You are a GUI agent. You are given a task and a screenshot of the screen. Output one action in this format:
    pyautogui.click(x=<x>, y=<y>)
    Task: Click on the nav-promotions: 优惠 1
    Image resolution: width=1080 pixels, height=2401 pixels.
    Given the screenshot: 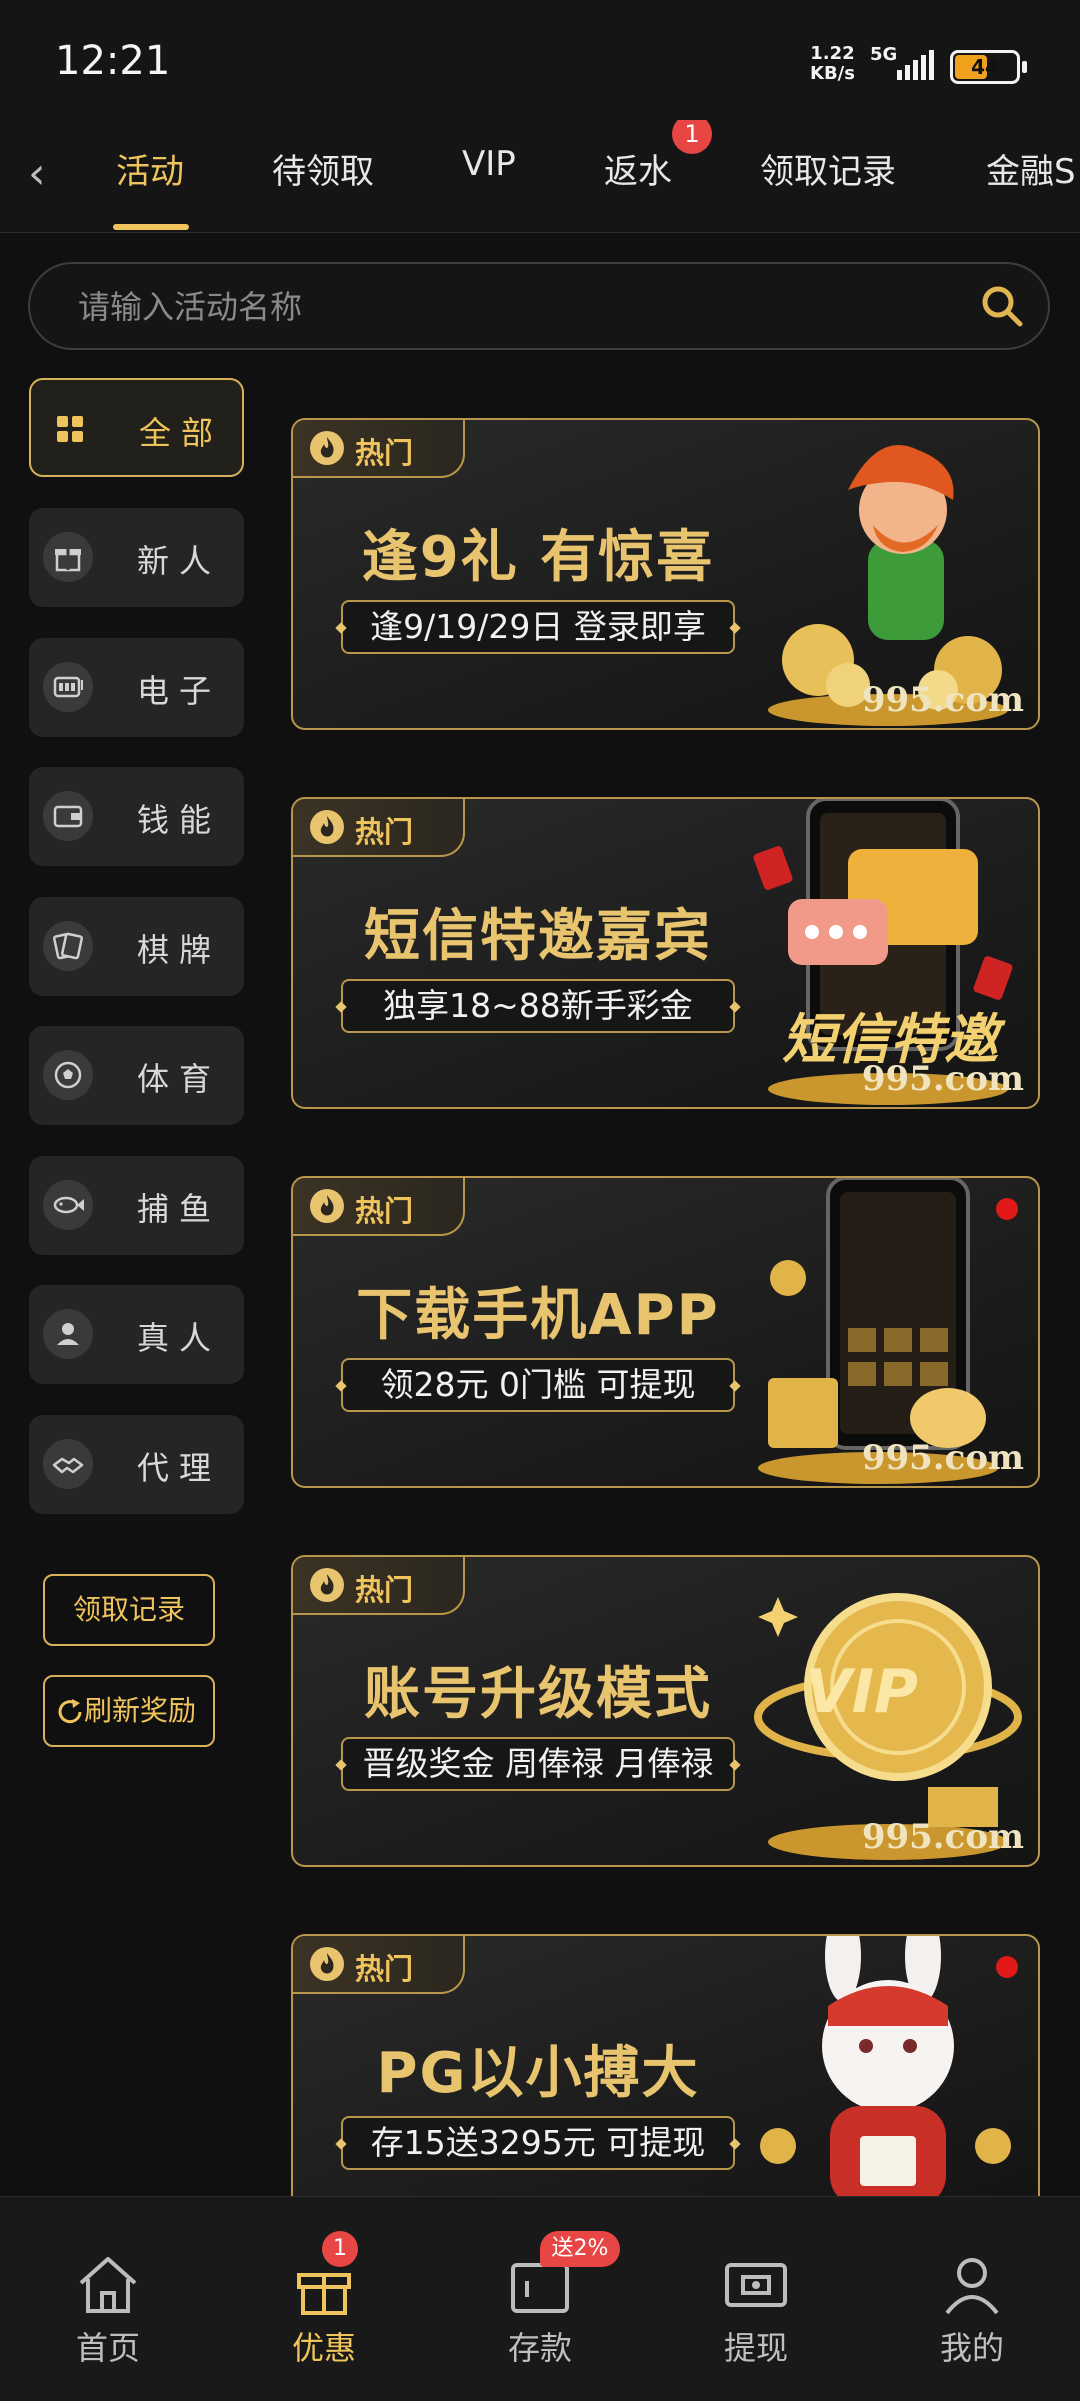 What is the action you would take?
    pyautogui.click(x=324, y=2300)
    